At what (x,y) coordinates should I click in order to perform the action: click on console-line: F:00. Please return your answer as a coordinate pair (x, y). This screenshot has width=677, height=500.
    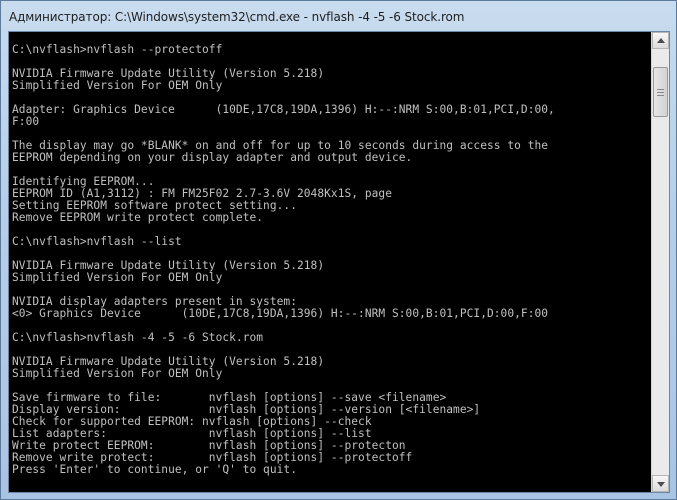
    Looking at the image, I should click on (26, 121).